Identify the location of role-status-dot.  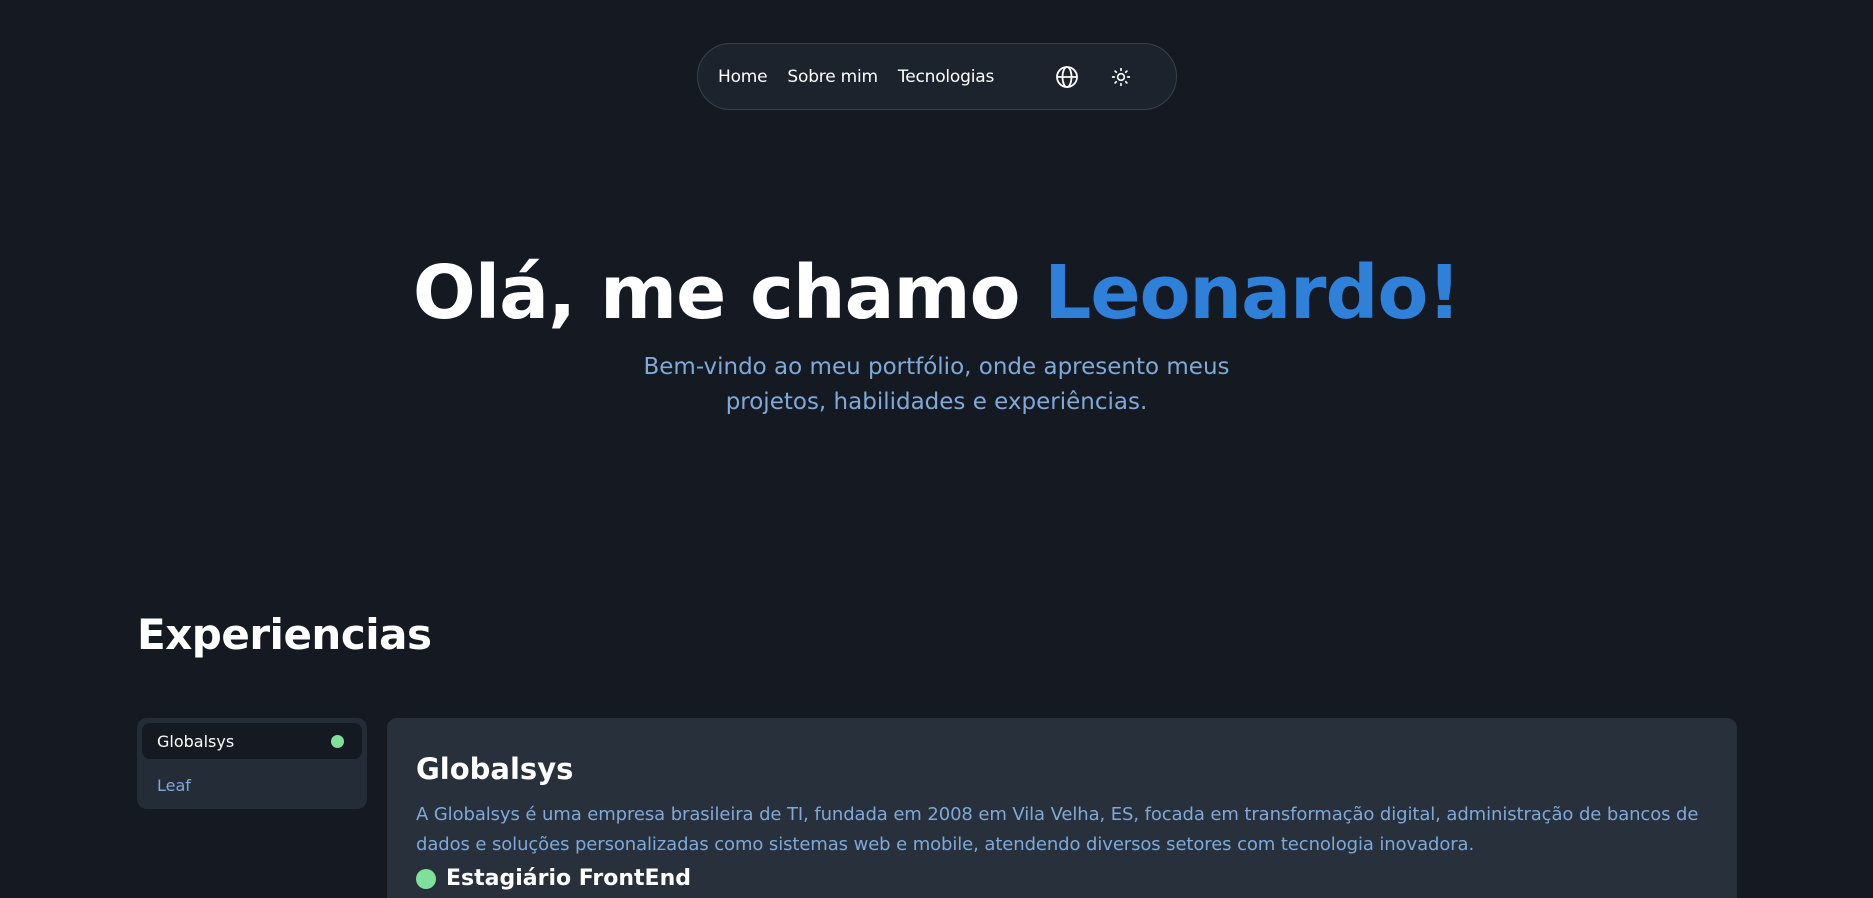
(426, 878).